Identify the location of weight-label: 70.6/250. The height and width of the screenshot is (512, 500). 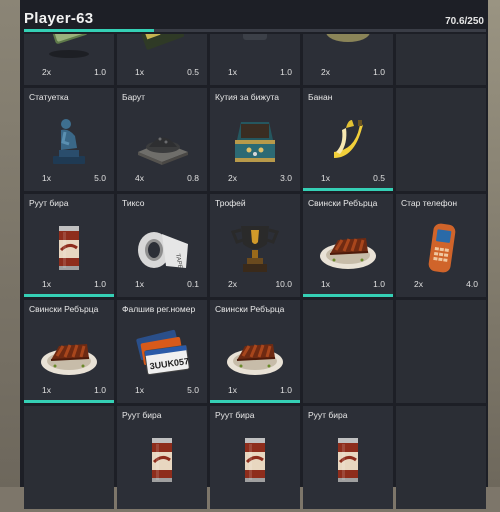
(464, 21).